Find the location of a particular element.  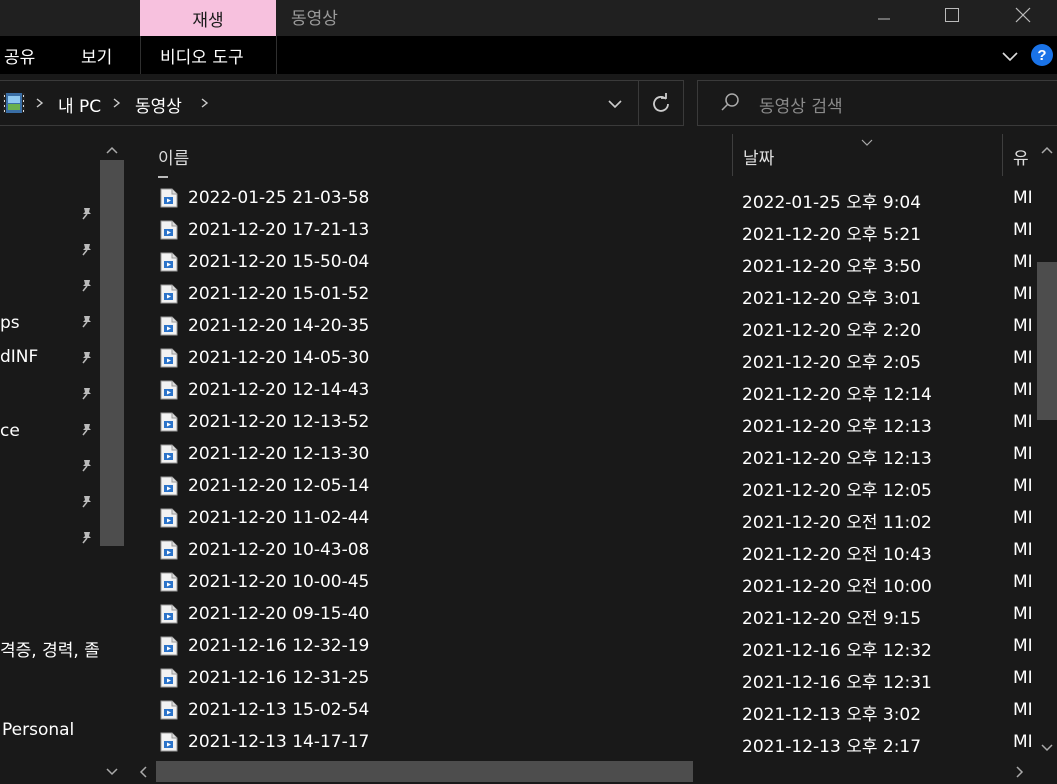

file-date: 2021-12-20 오후 5:21 is located at coordinates (832, 235).